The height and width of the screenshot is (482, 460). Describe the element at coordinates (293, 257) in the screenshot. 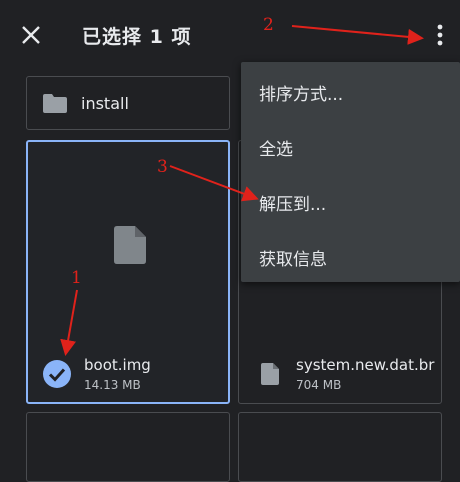

I see `menu-item-get-info: 获取信息` at that location.